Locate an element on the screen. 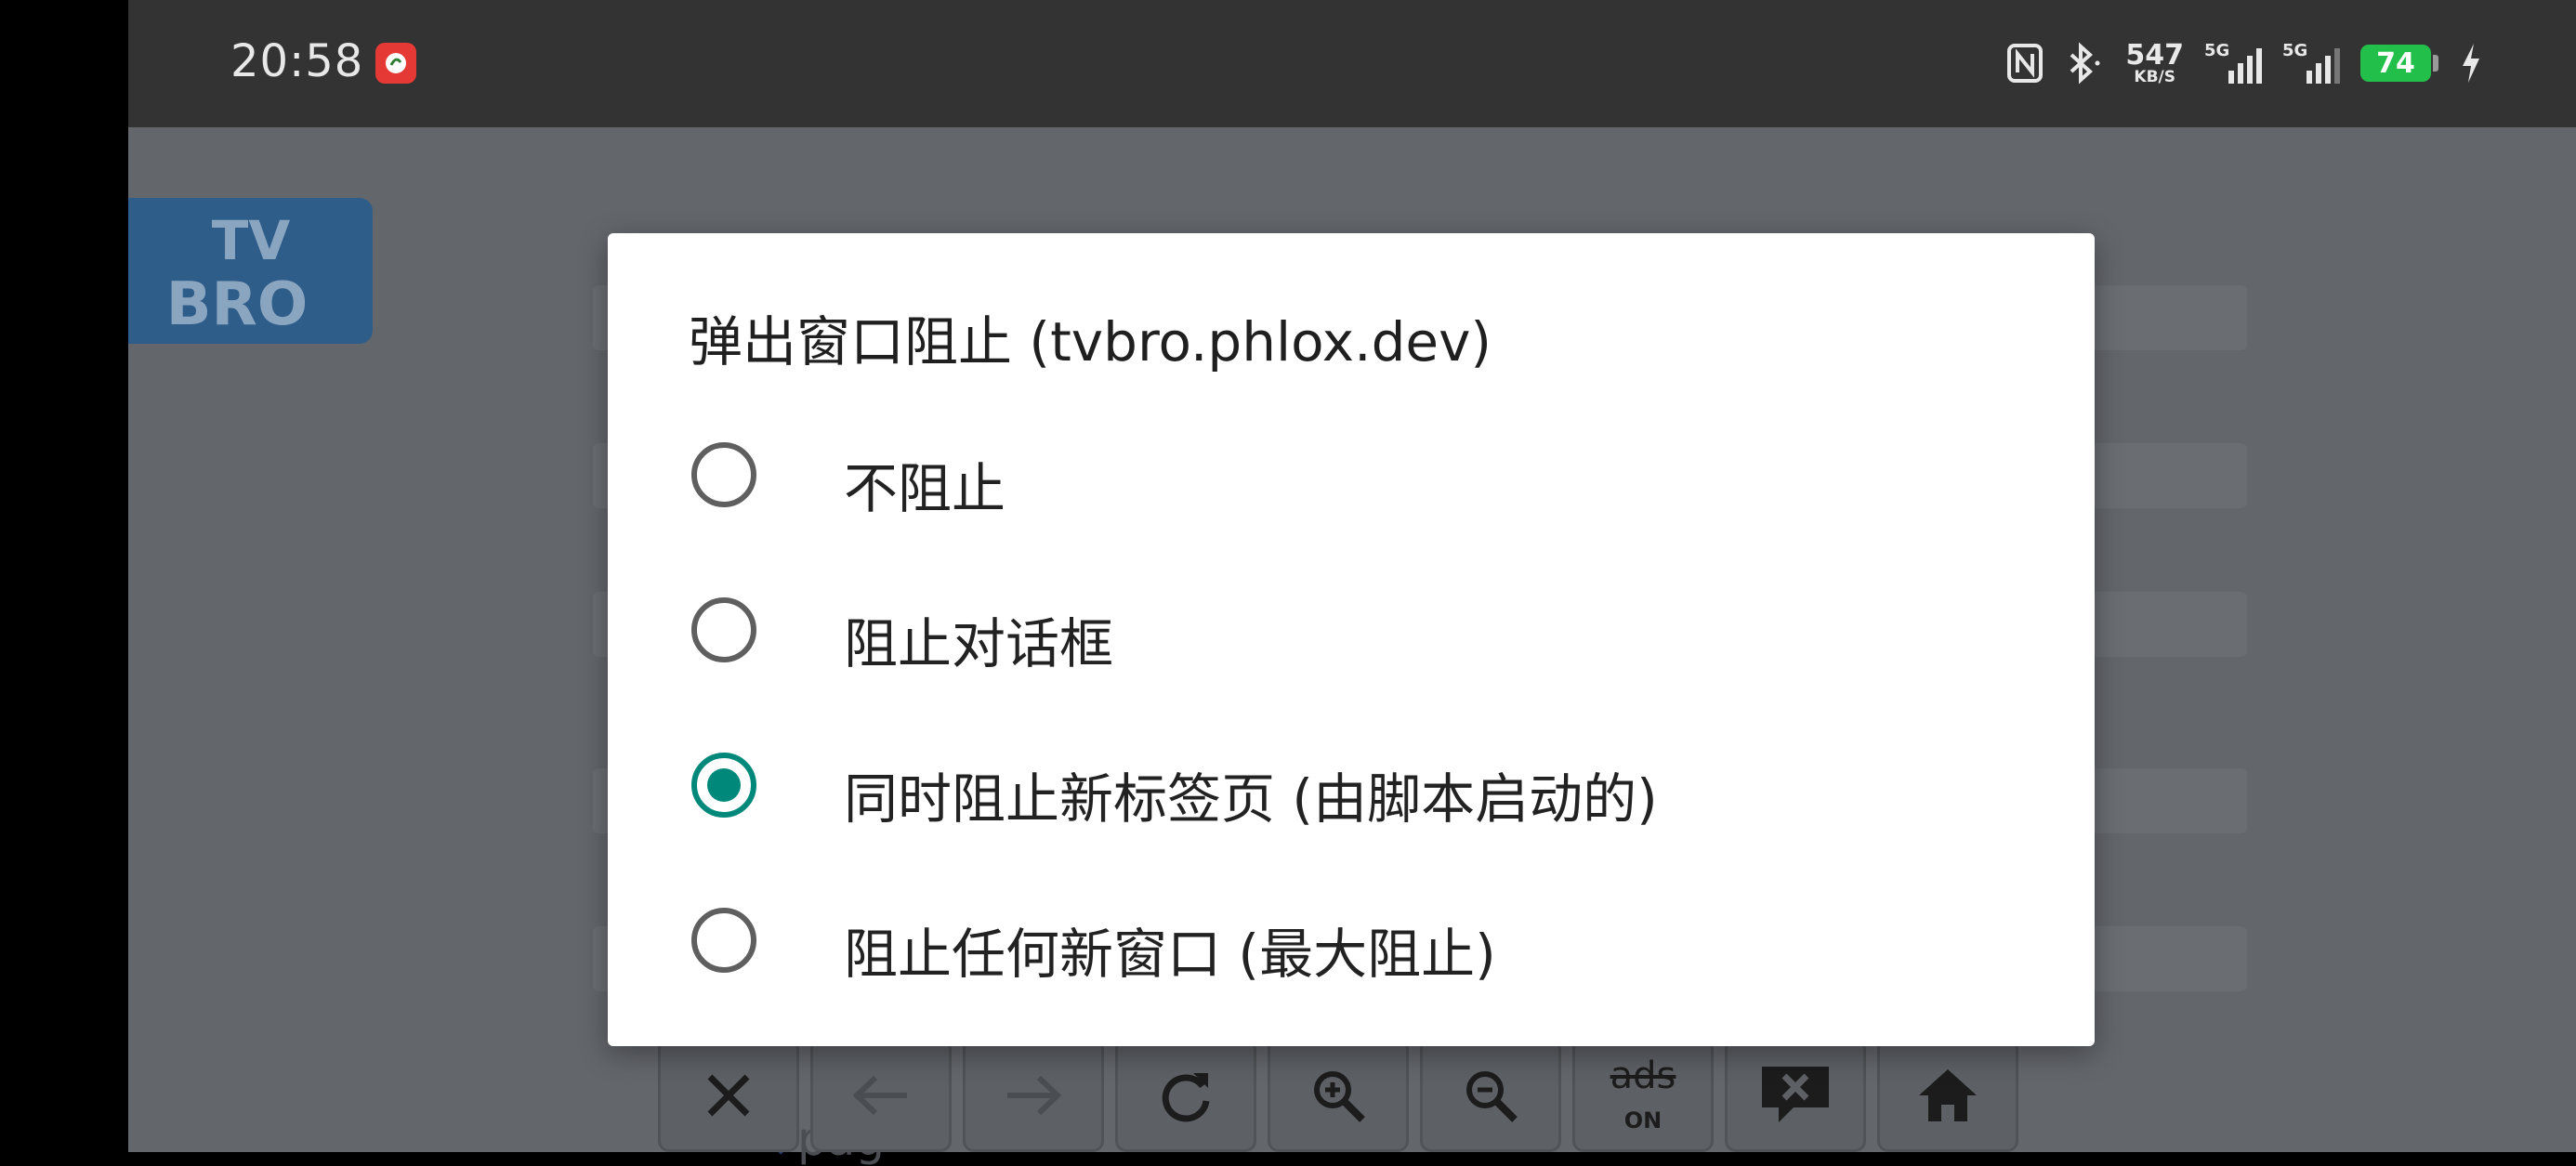 The width and height of the screenshot is (2576, 1166). charging-icon is located at coordinates (2471, 63).